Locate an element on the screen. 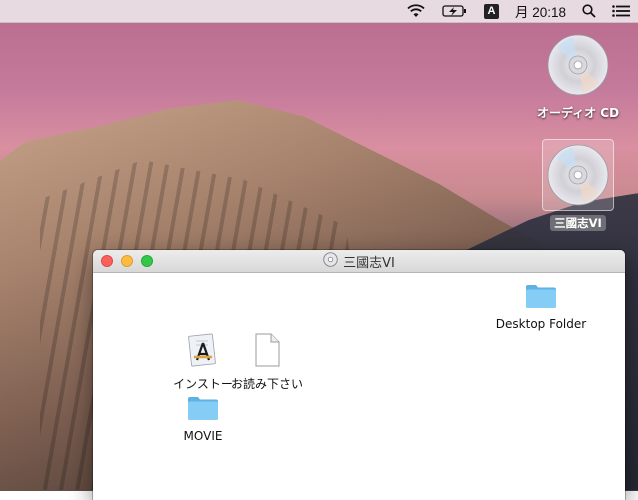  file-readme: お読み下さい is located at coordinates (267, 362).